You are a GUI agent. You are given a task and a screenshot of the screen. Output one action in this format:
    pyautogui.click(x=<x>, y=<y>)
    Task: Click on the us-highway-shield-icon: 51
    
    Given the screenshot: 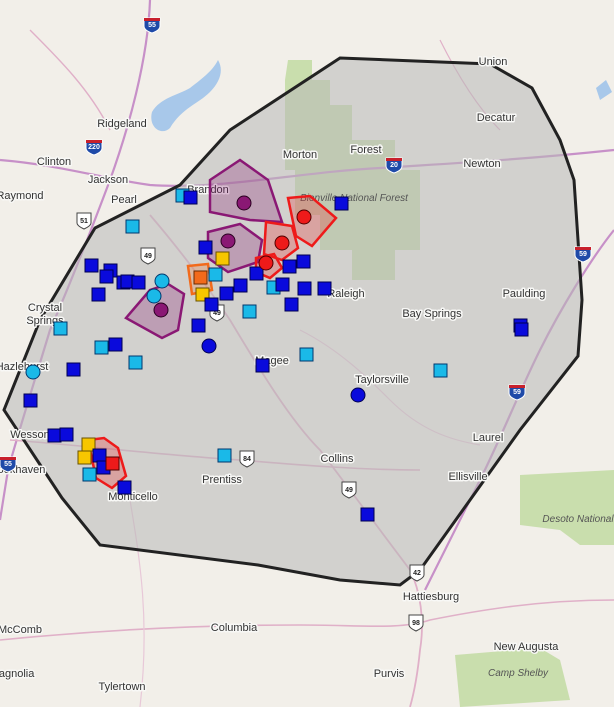 What is the action you would take?
    pyautogui.click(x=84, y=221)
    